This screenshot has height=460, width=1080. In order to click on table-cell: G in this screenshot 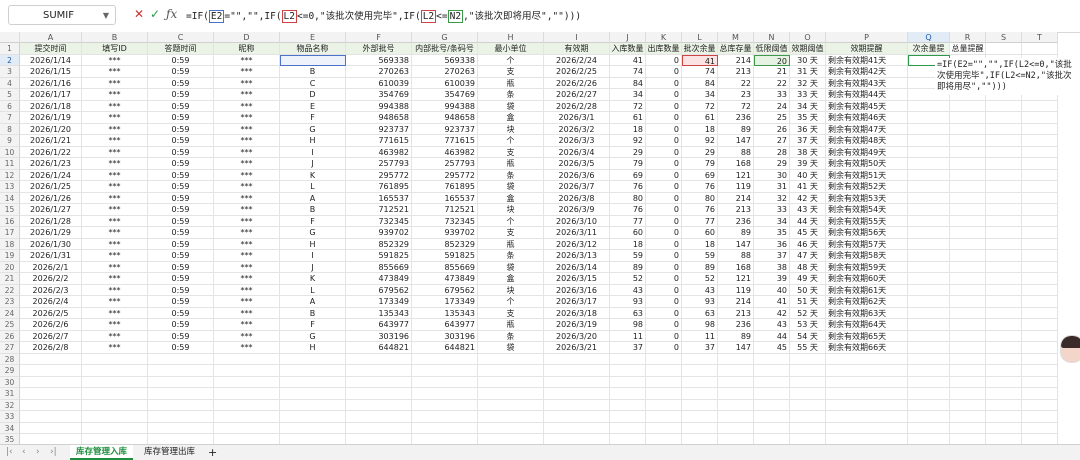, I will do `click(313, 129)`.